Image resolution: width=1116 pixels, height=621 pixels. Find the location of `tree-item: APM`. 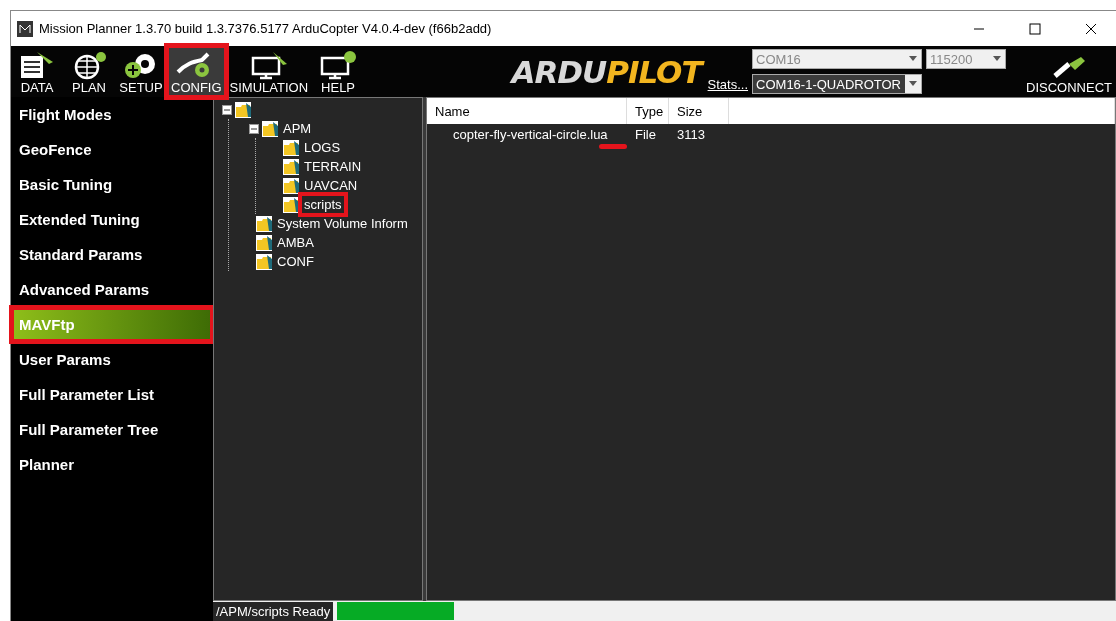

tree-item: APM is located at coordinates (297, 128).